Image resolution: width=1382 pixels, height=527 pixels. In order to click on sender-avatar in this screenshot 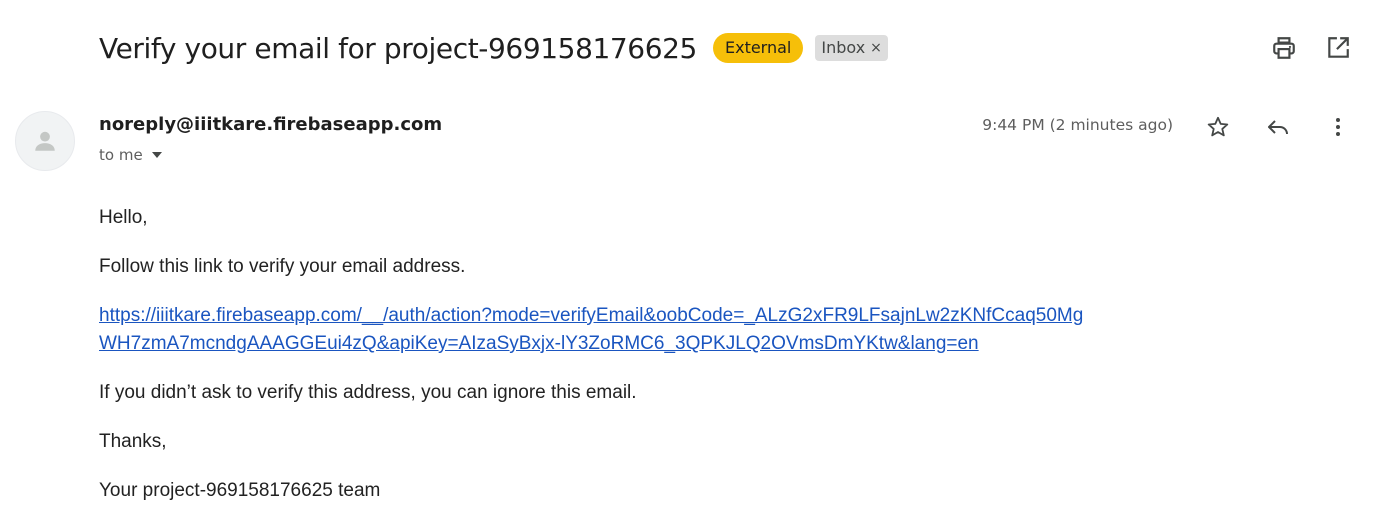, I will do `click(45, 141)`.